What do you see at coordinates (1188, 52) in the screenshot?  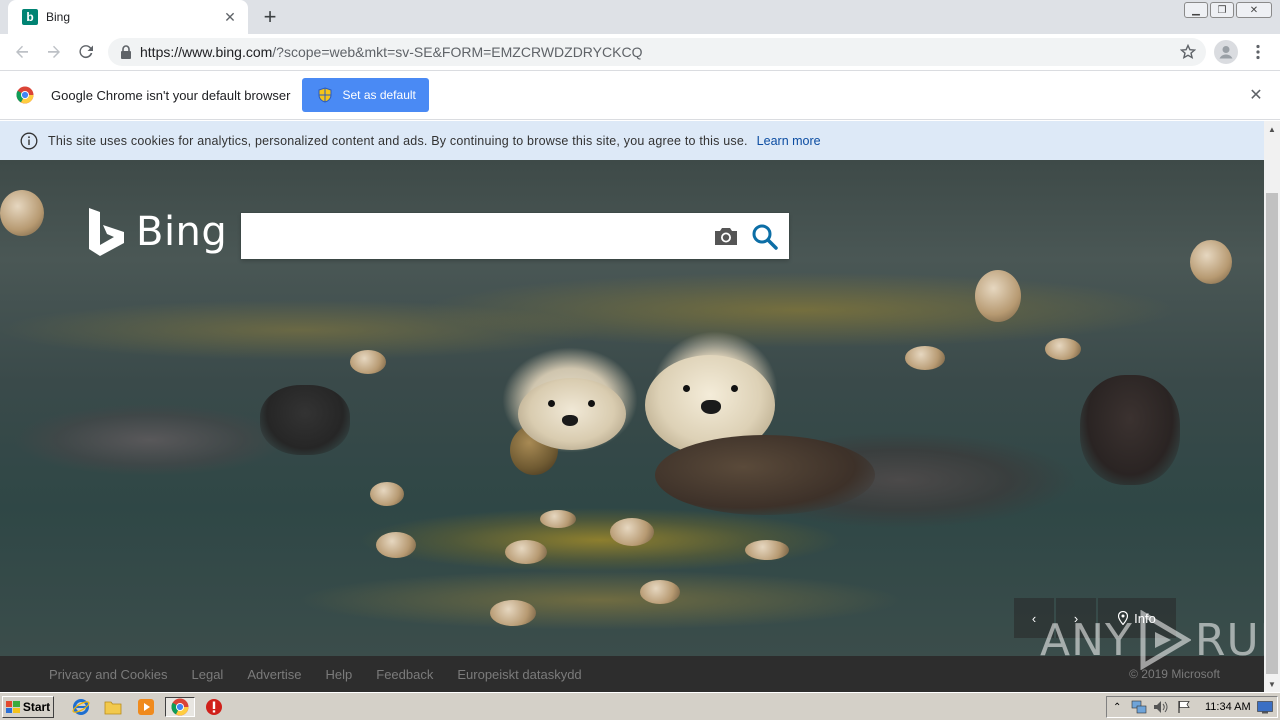 I see `star-icon` at bounding box center [1188, 52].